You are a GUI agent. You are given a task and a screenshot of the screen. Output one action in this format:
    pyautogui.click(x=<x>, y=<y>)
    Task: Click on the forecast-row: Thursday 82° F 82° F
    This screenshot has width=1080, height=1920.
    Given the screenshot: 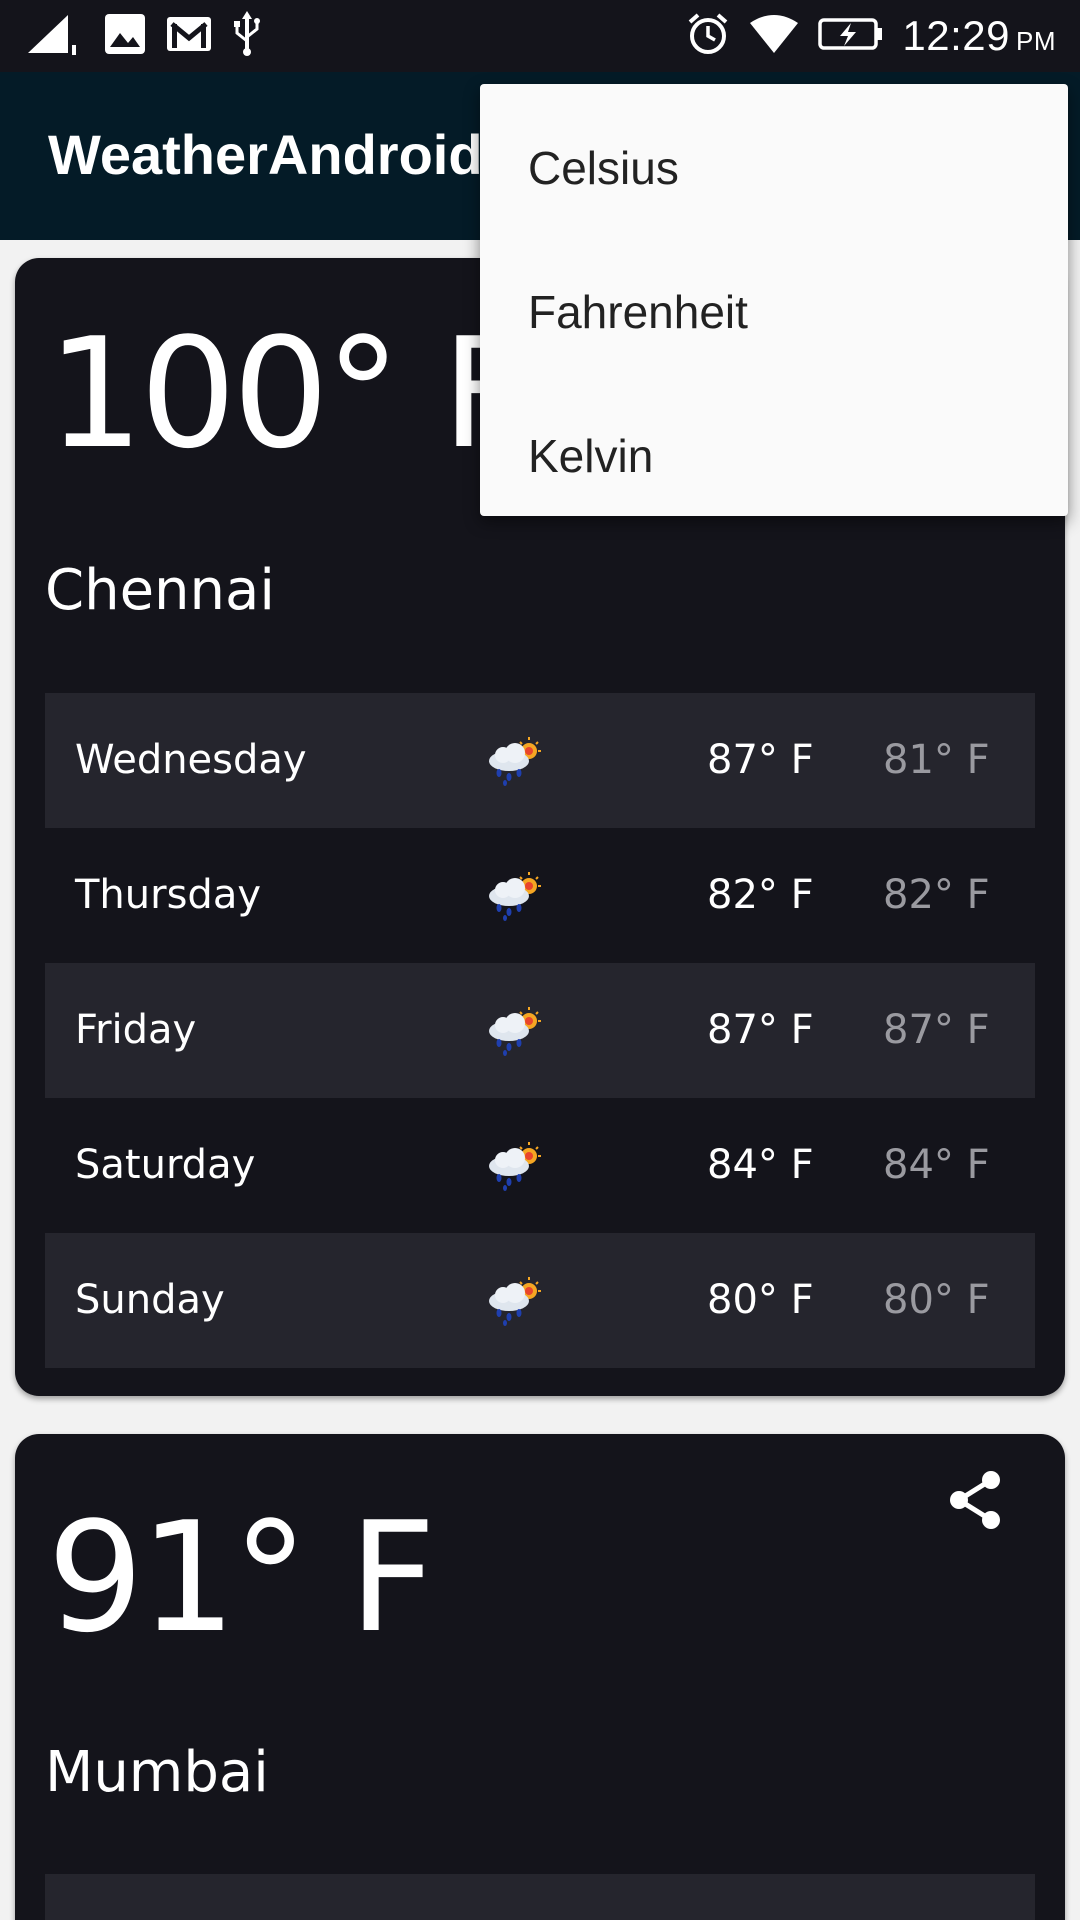 What is the action you would take?
    pyautogui.click(x=540, y=895)
    